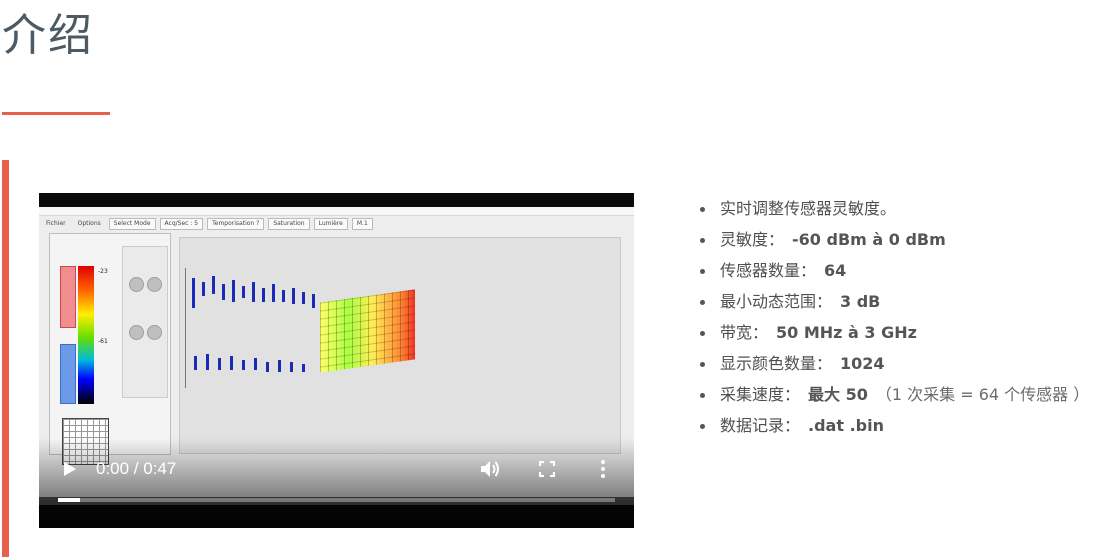 The image size is (1107, 557). I want to click on app-menu-item: Acq/Sec : 5, so click(181, 224).